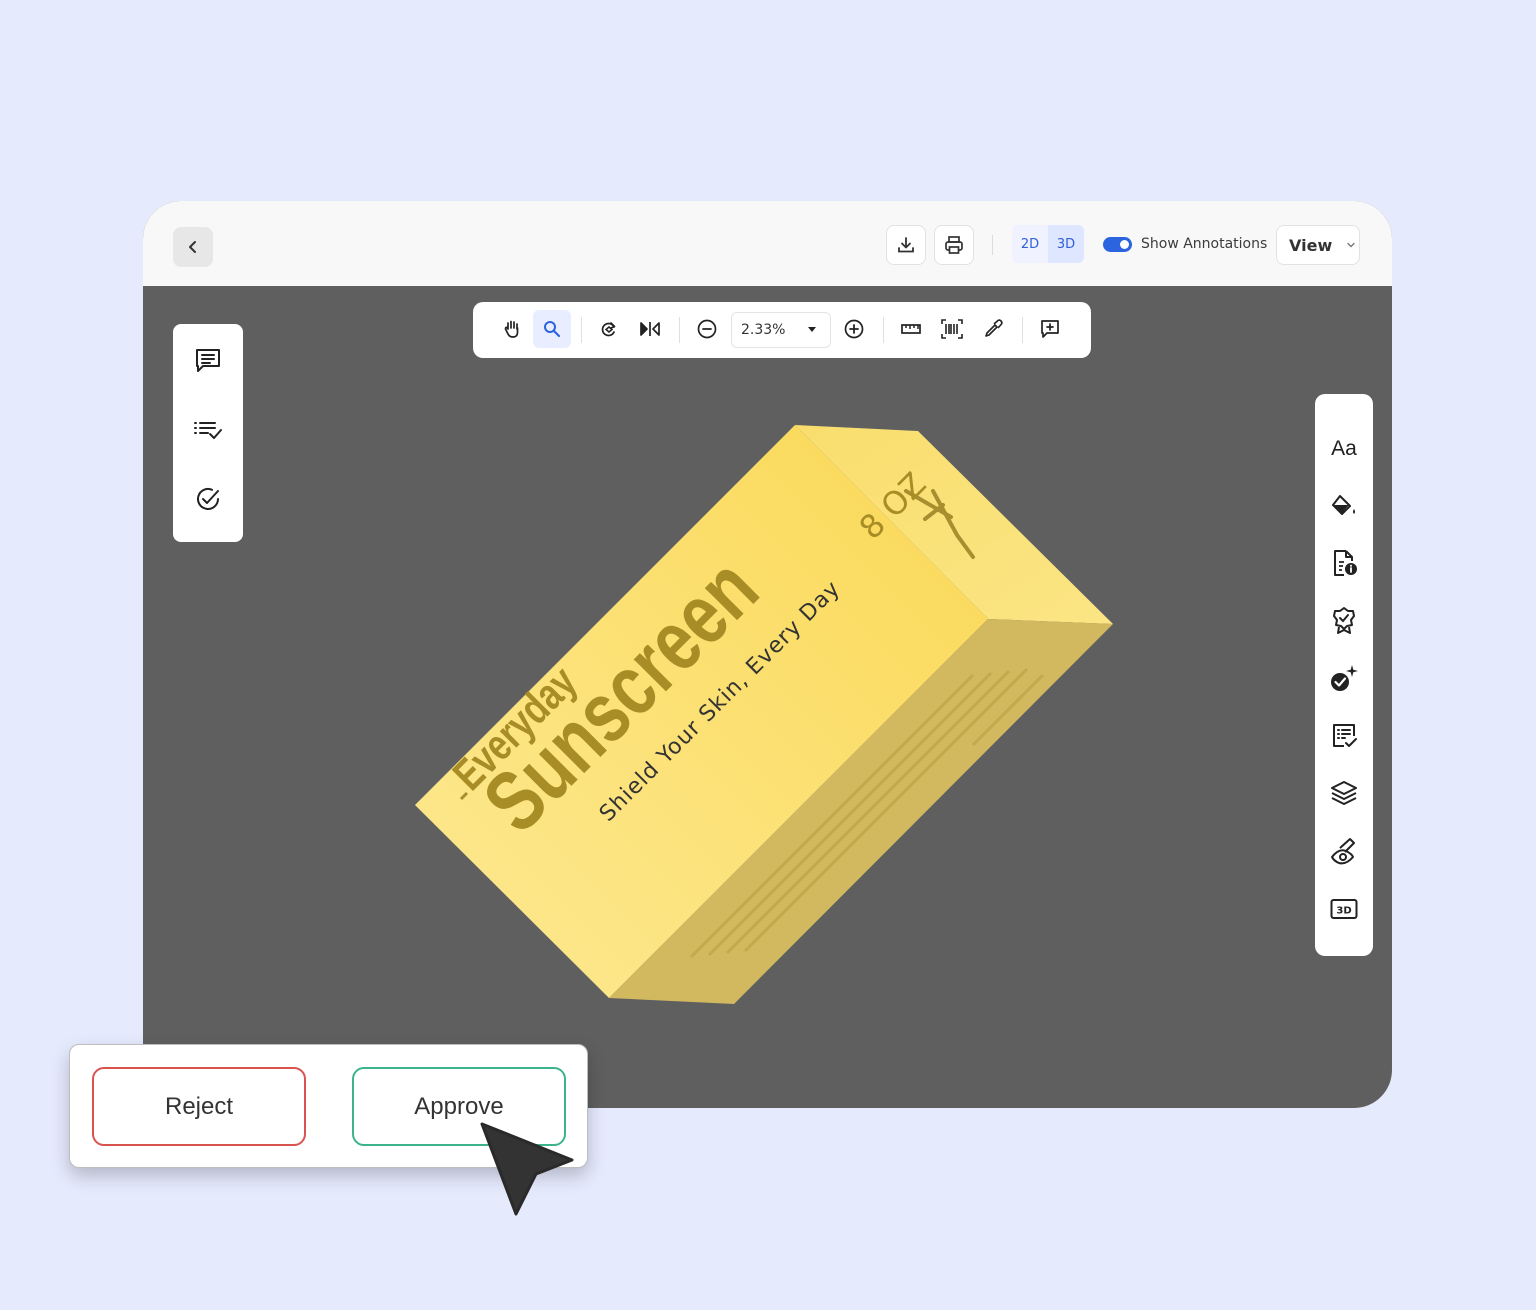 This screenshot has height=1310, width=1536. Describe the element at coordinates (1343, 911) in the screenshot. I see `3d-badge-label: 3D` at that location.